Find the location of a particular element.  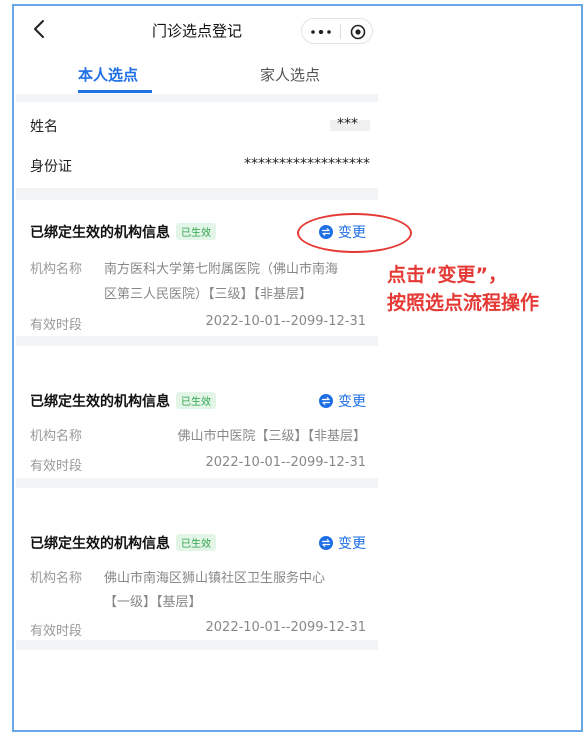

annotation-line-1: 点击“变更”， is located at coordinates (447, 275).